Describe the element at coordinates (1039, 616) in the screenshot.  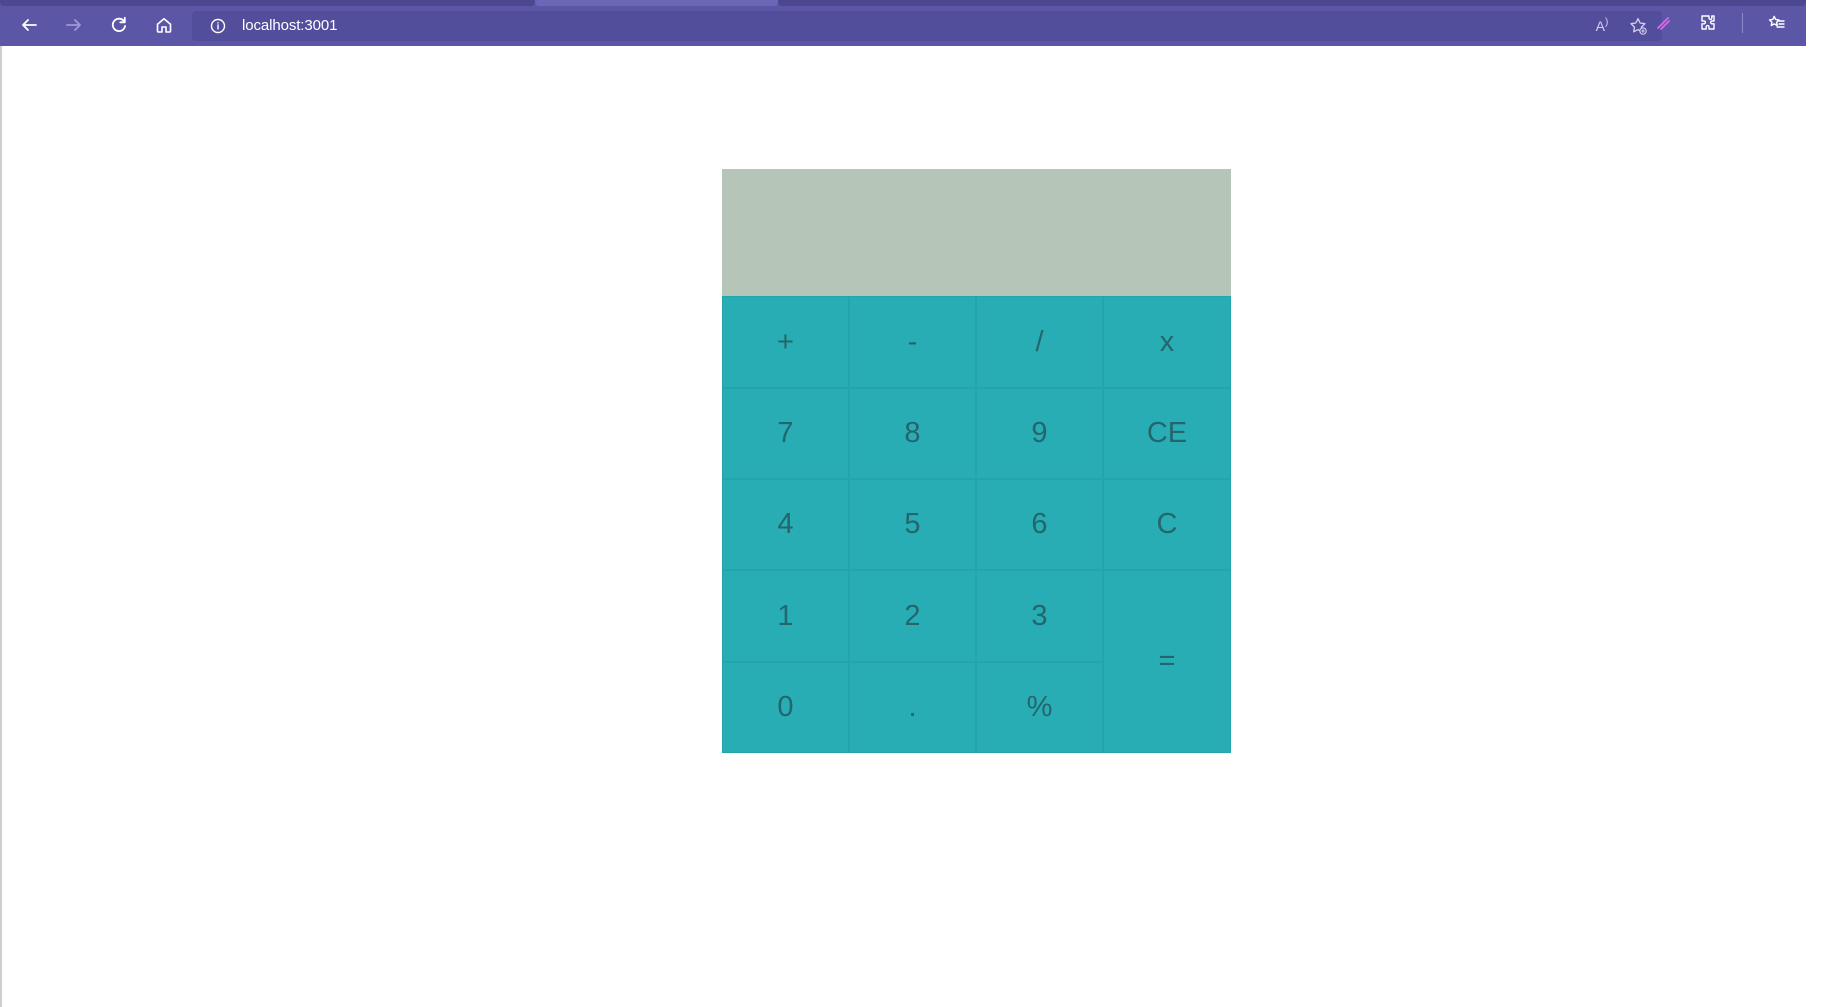
I see `digit-3-button: 3` at that location.